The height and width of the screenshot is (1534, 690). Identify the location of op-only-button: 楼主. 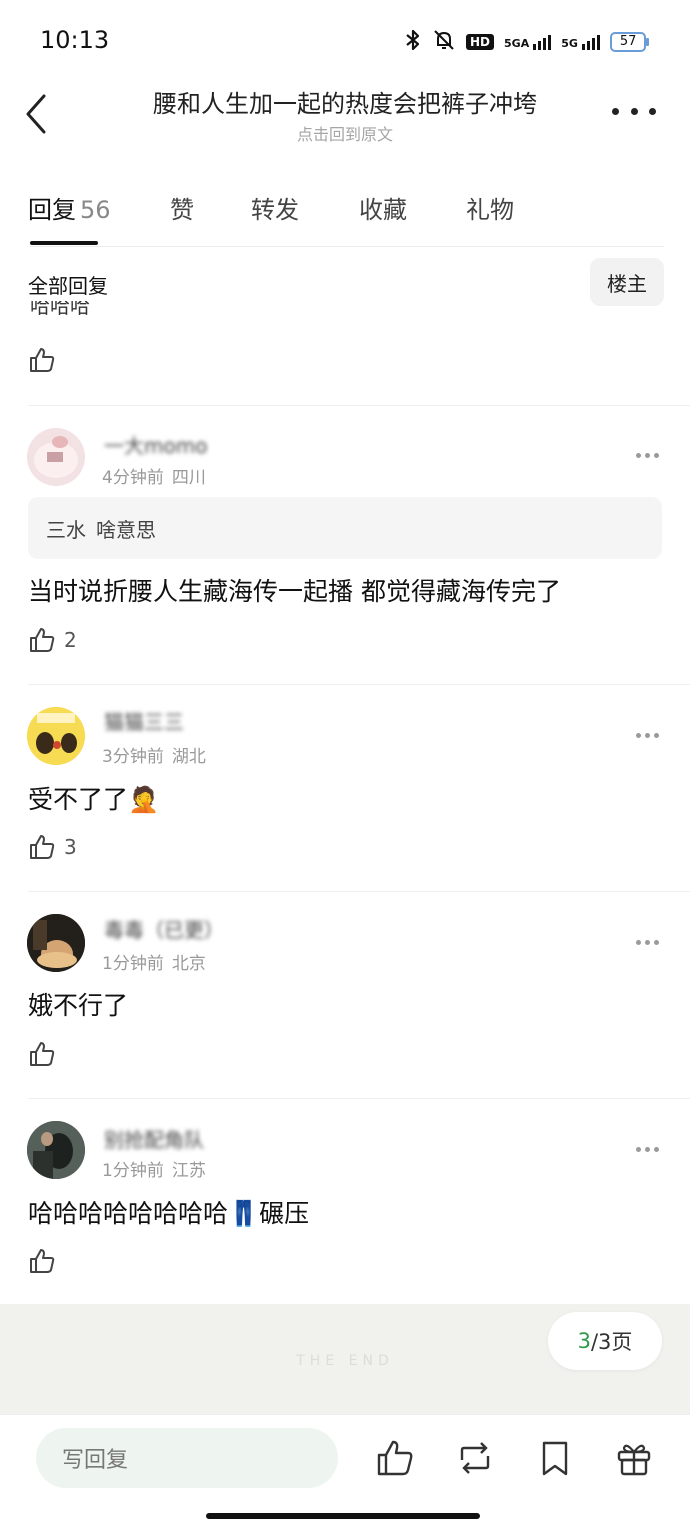
(627, 282).